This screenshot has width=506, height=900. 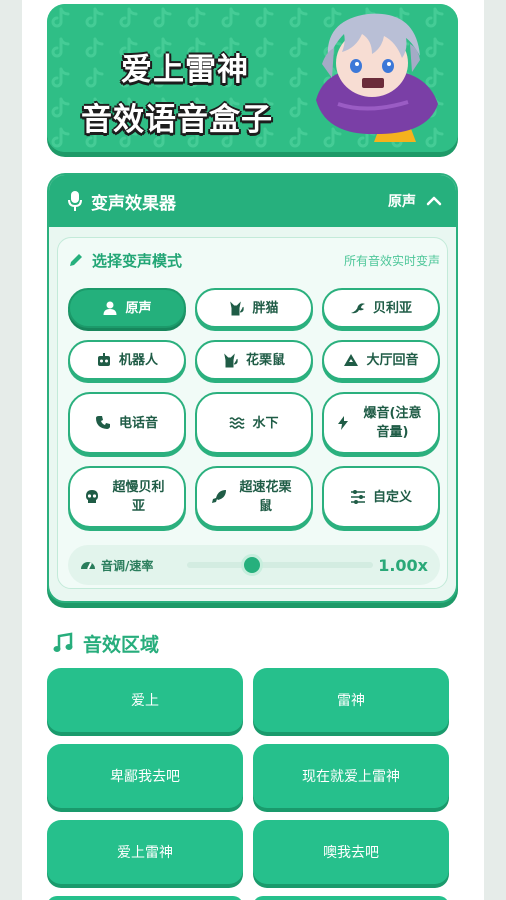 What do you see at coordinates (265, 423) in the screenshot?
I see `mode-label: 水下` at bounding box center [265, 423].